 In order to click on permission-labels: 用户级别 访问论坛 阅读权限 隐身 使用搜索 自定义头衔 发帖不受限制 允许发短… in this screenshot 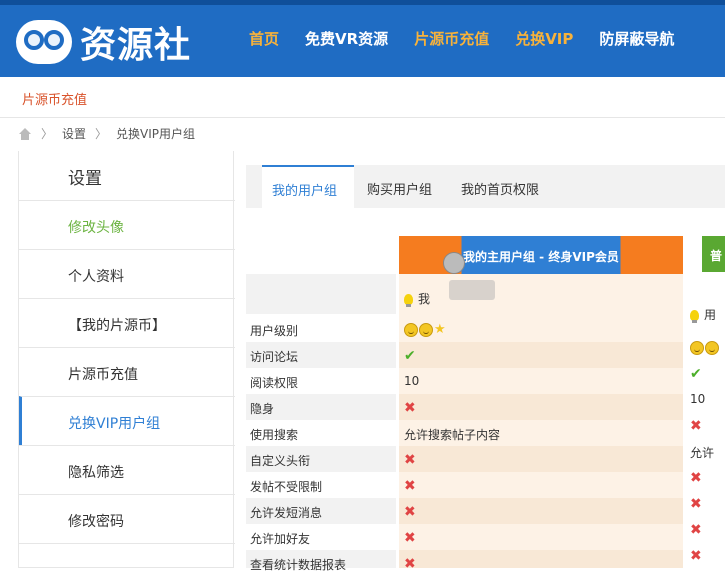, I will do `click(321, 404)`.